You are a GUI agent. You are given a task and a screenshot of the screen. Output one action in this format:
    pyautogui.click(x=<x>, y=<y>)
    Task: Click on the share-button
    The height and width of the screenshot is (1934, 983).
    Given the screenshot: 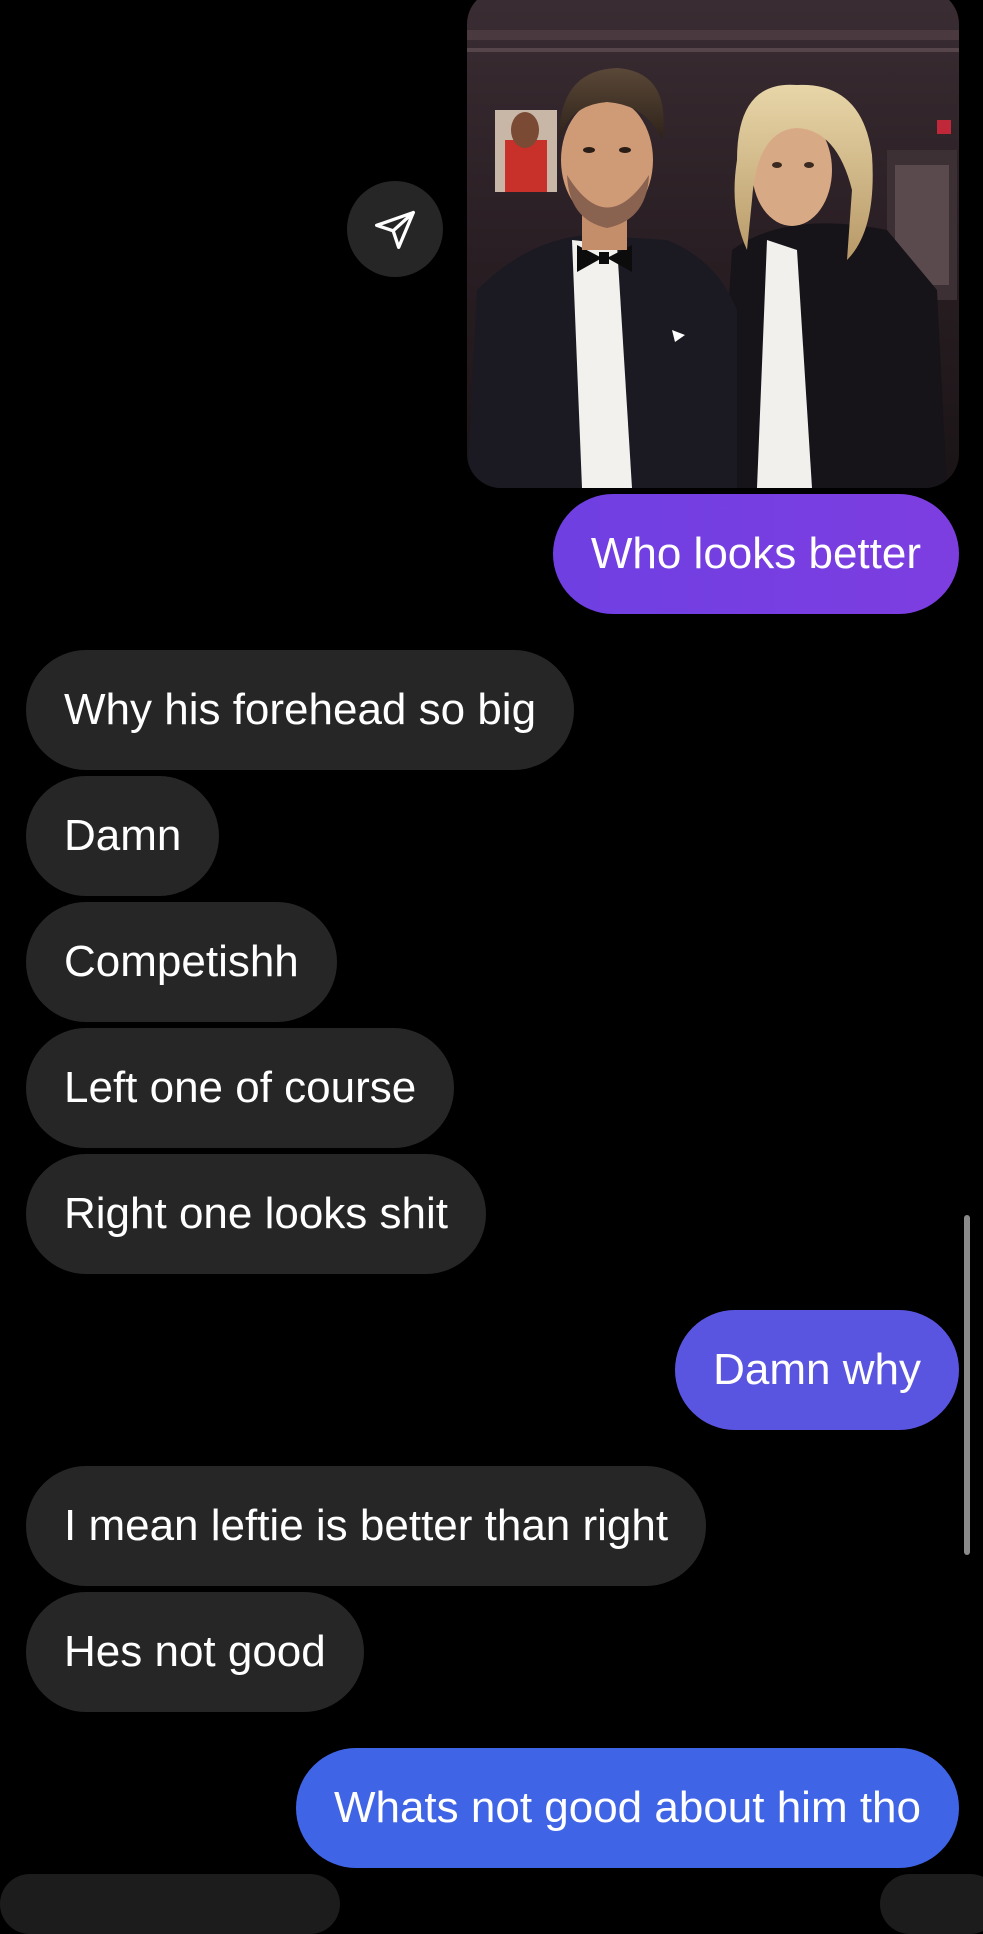 What is the action you would take?
    pyautogui.click(x=395, y=229)
    